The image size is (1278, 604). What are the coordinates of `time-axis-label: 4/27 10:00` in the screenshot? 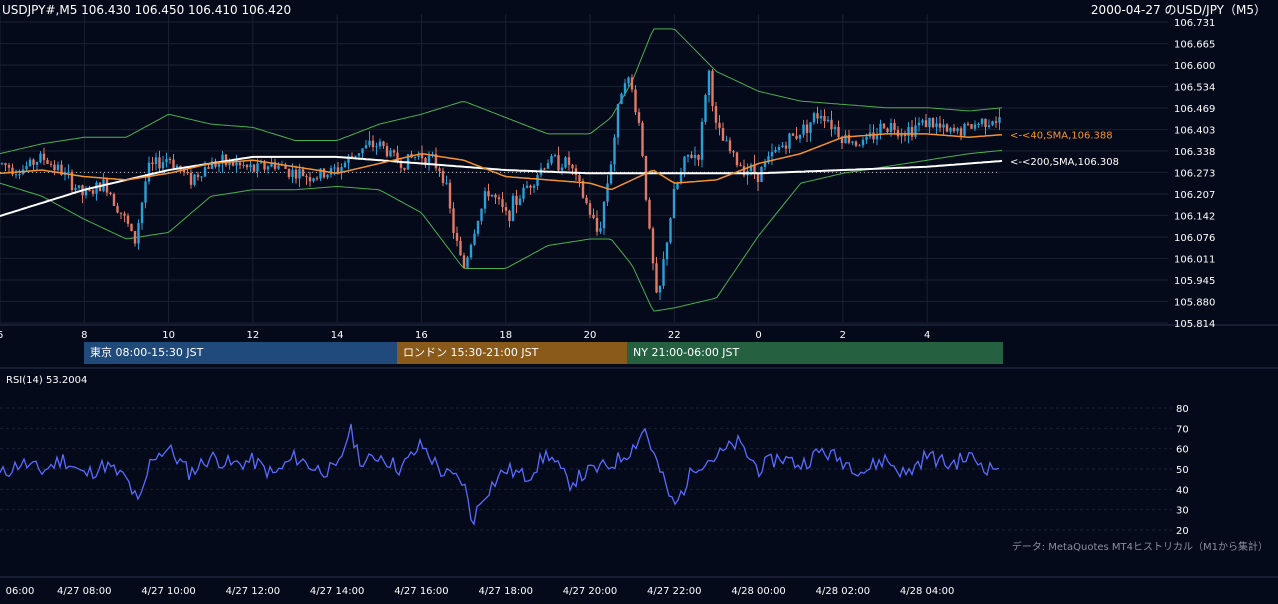 It's located at (168, 591).